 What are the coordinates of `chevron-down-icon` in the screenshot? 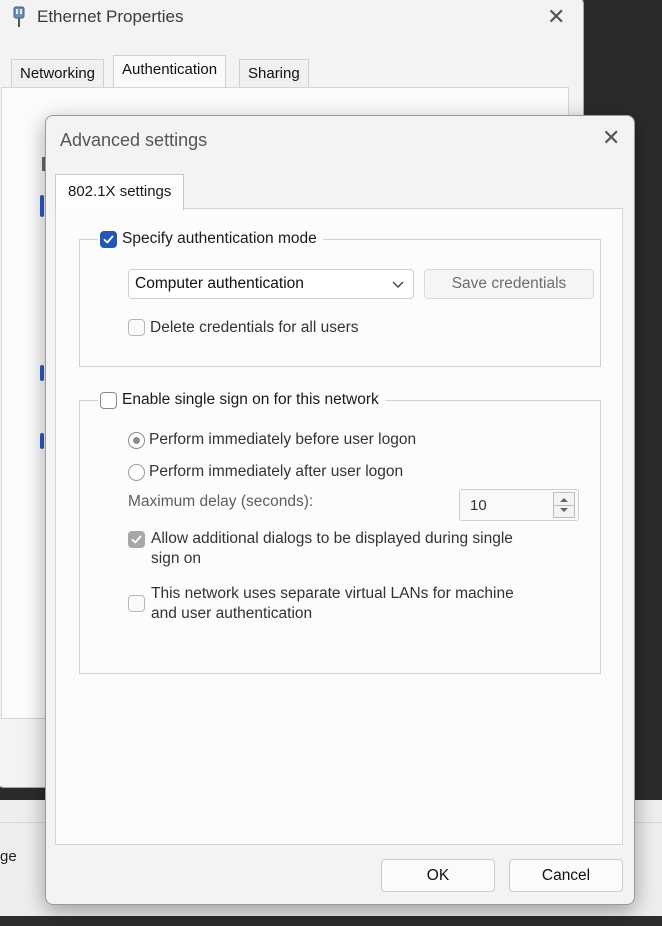 It's located at (398, 286).